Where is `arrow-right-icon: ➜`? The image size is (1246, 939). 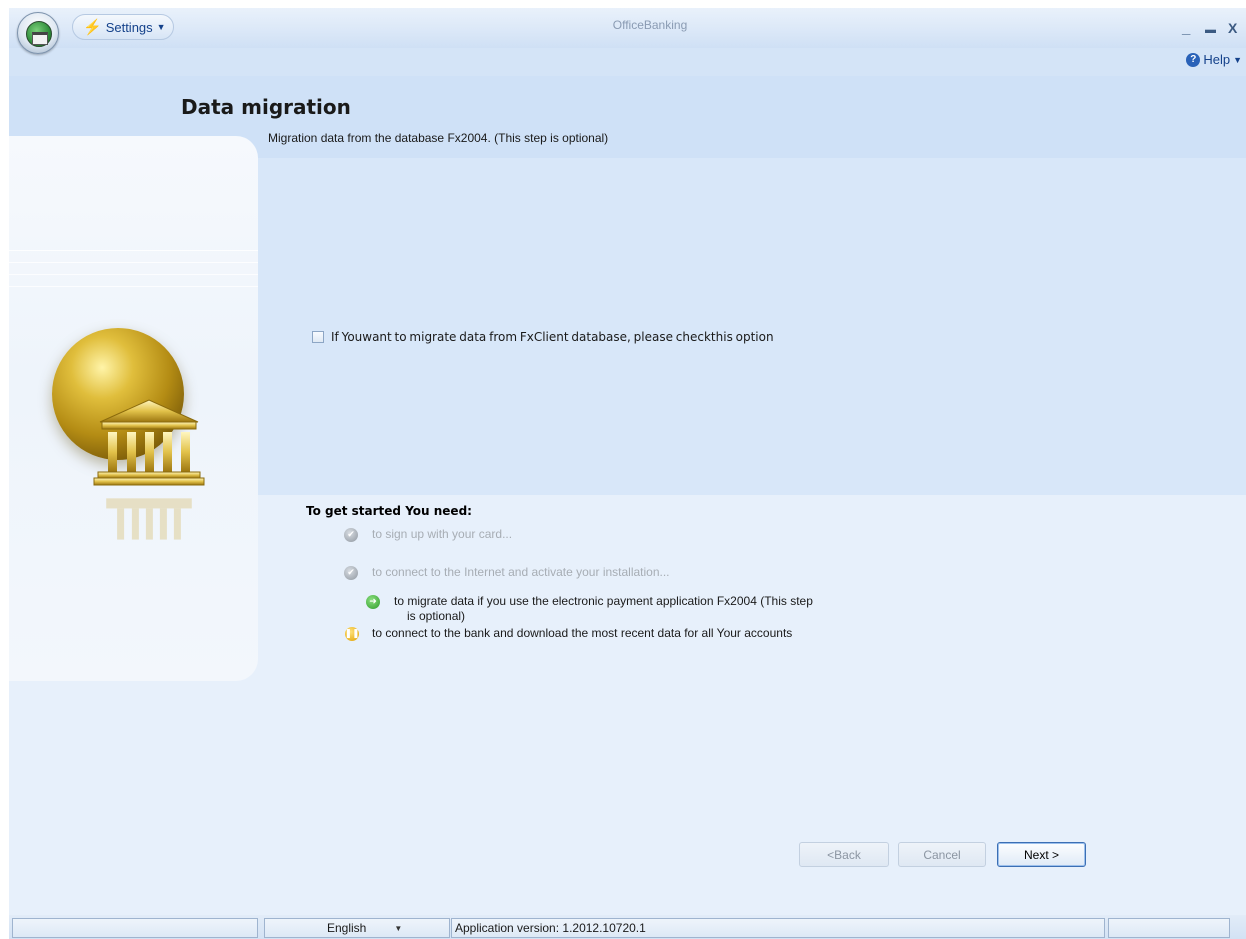 arrow-right-icon: ➜ is located at coordinates (373, 602).